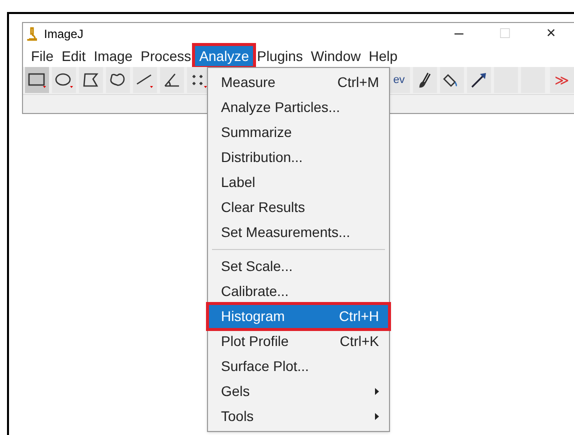 The width and height of the screenshot is (574, 435). What do you see at coordinates (562, 80) in the screenshot?
I see `more-tools-button: ≫` at bounding box center [562, 80].